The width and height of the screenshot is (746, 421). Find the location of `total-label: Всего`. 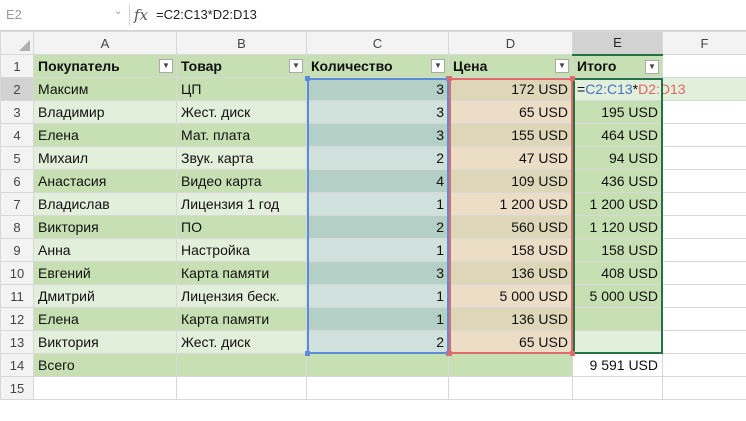

total-label: Всего is located at coordinates (105, 365).